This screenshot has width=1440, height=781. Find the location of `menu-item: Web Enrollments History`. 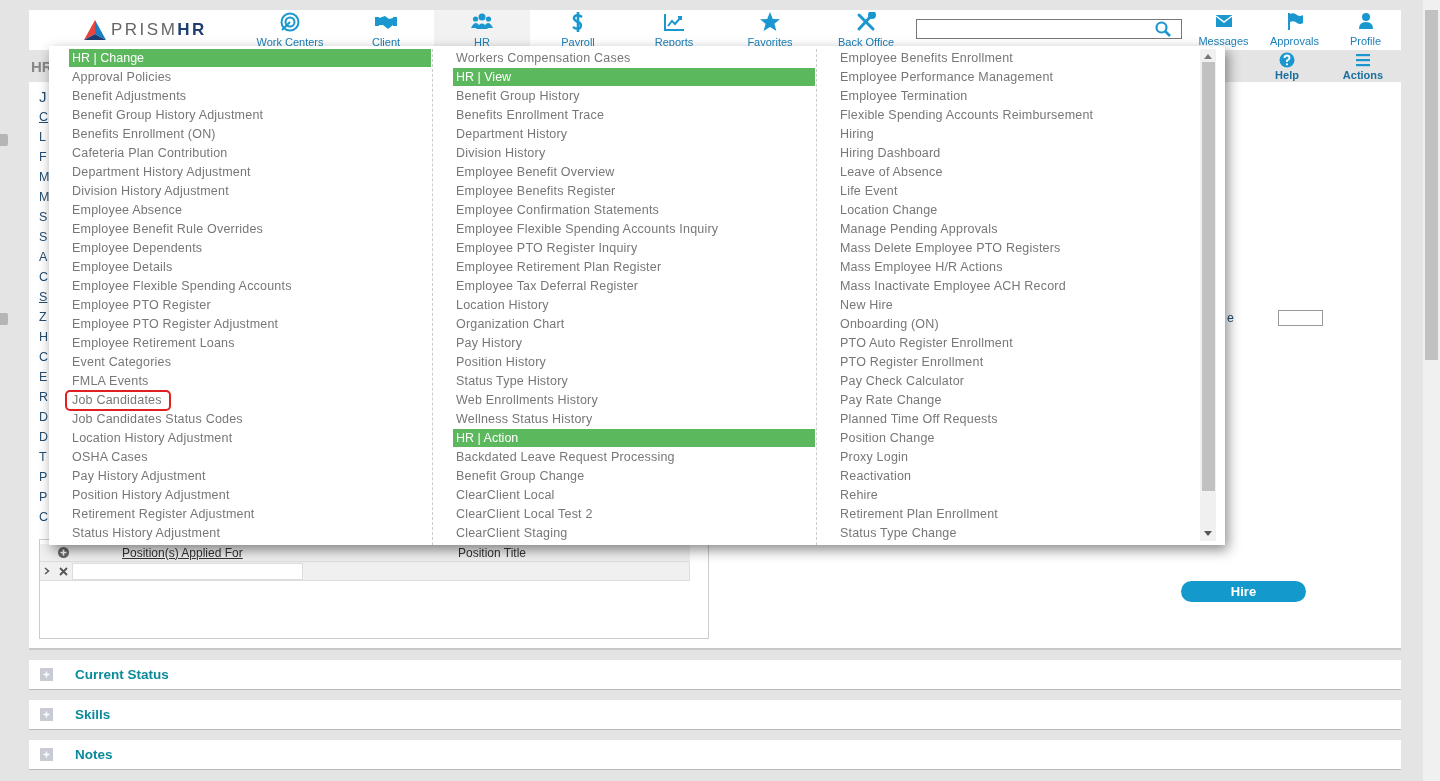

menu-item: Web Enrollments History is located at coordinates (634, 400).